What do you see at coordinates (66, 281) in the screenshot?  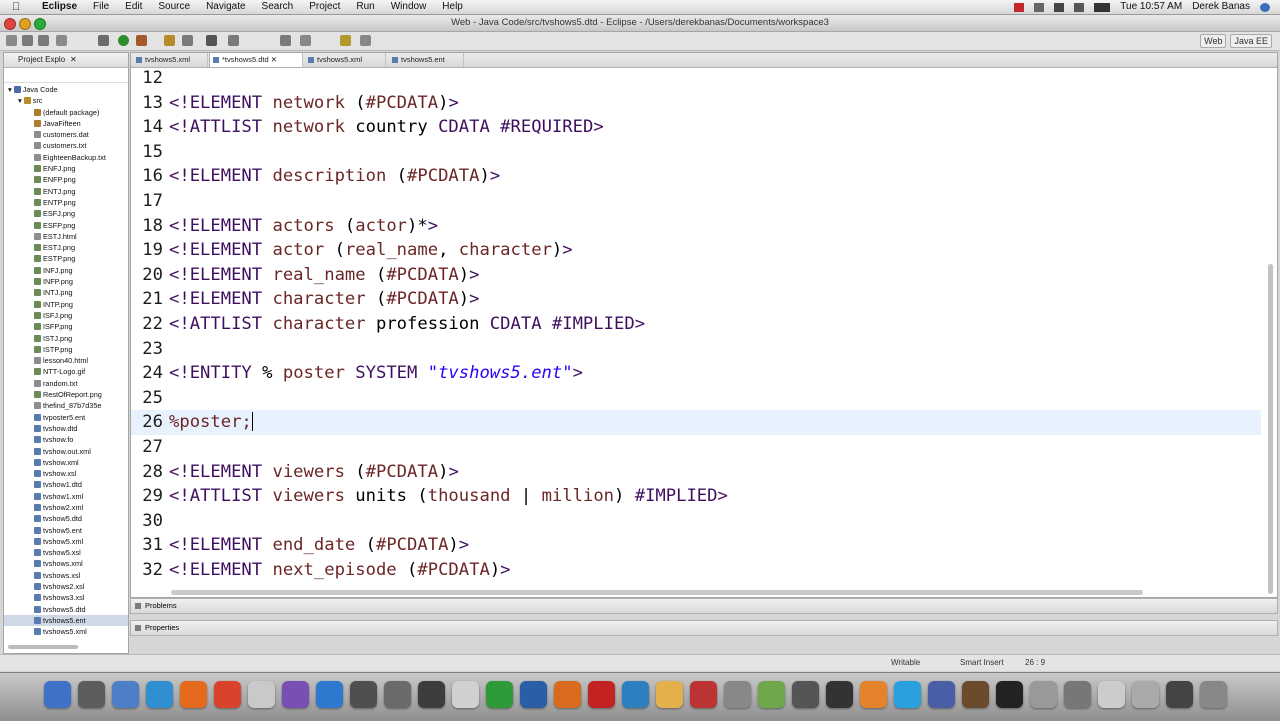 I see `tree-item: INFP.png` at bounding box center [66, 281].